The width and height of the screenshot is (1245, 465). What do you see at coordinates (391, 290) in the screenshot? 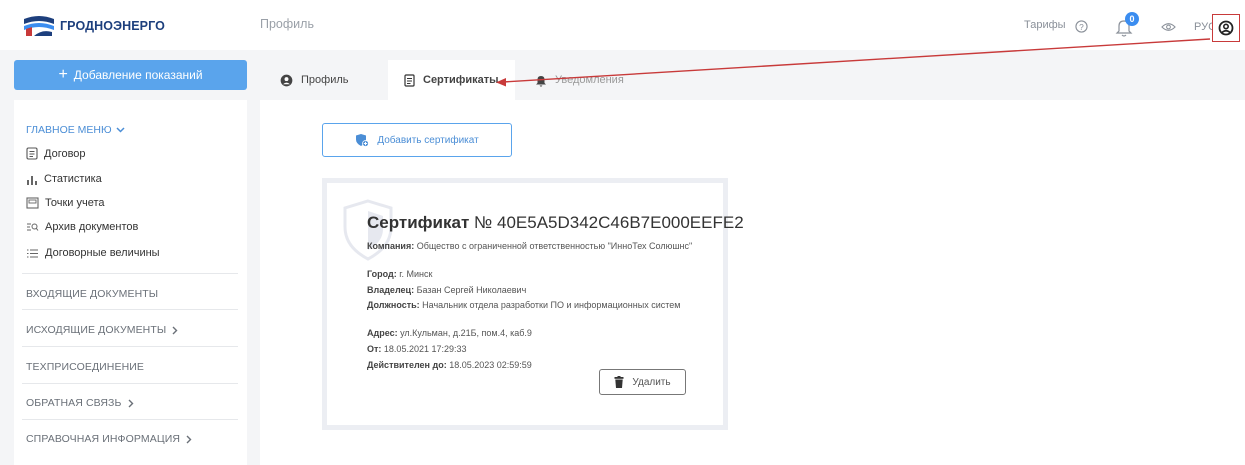
I see `field-key: Владелец:` at bounding box center [391, 290].